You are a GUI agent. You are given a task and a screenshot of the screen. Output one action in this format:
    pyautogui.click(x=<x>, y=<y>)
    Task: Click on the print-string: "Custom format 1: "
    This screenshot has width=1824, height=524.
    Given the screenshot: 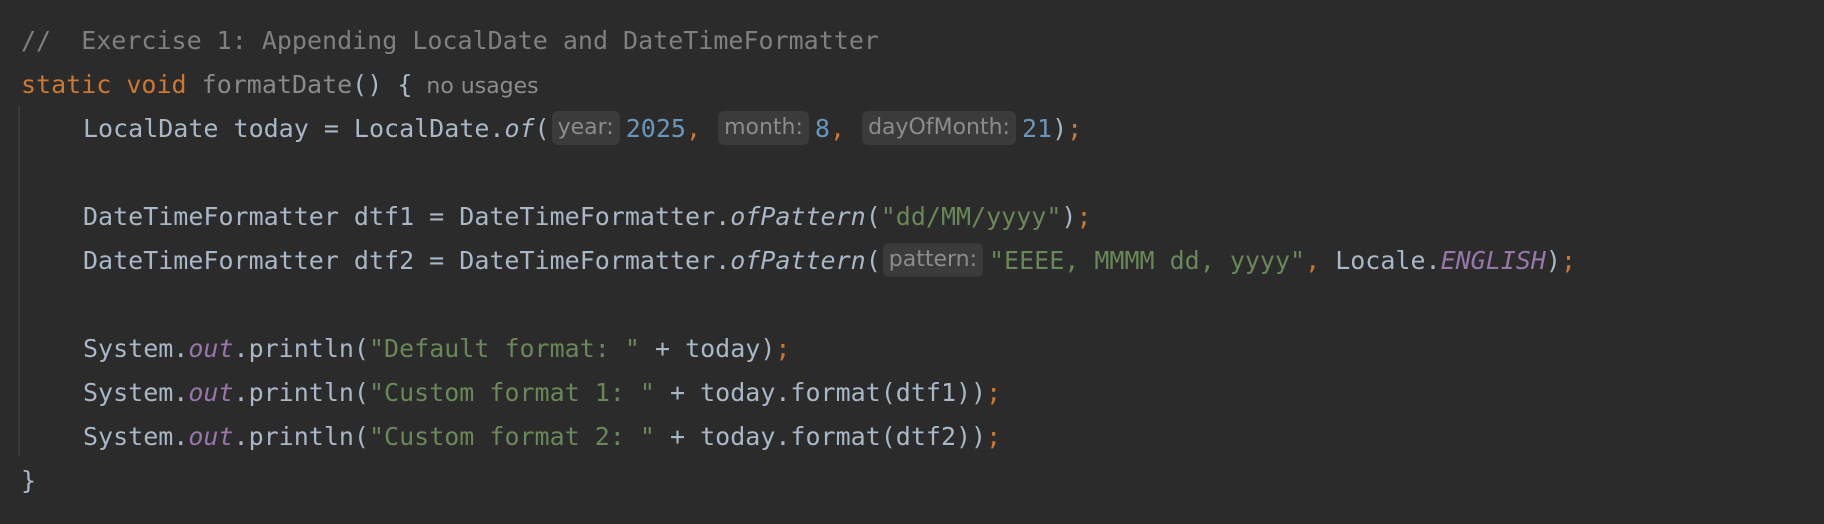 What is the action you would take?
    pyautogui.click(x=511, y=392)
    